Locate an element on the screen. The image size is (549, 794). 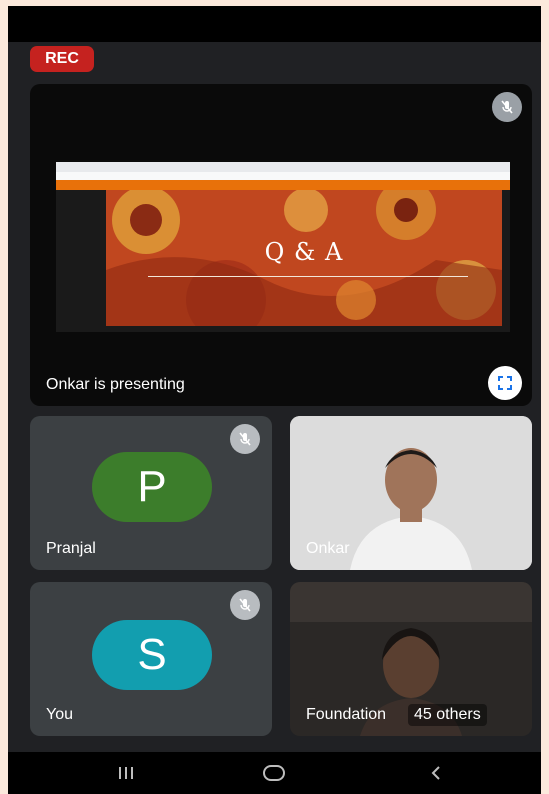
fullscreen-icon is located at coordinates (505, 383).